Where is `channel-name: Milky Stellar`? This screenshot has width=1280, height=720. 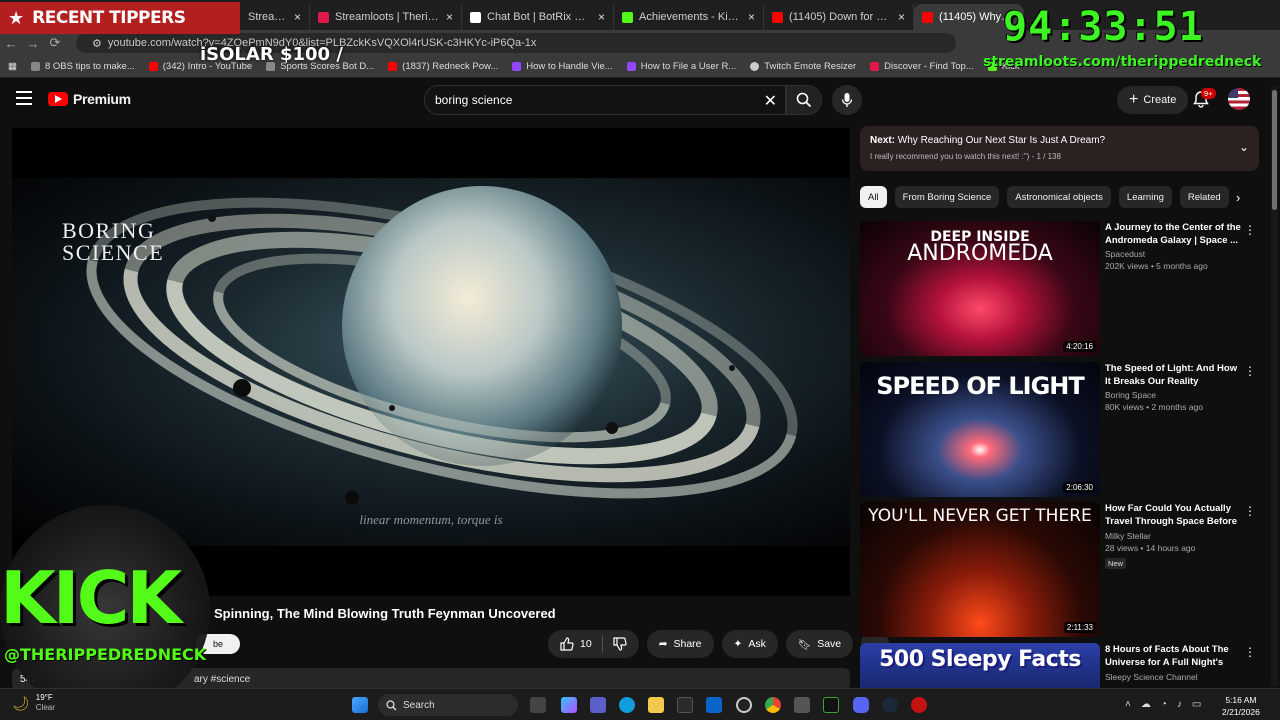 channel-name: Milky Stellar is located at coordinates (1175, 536).